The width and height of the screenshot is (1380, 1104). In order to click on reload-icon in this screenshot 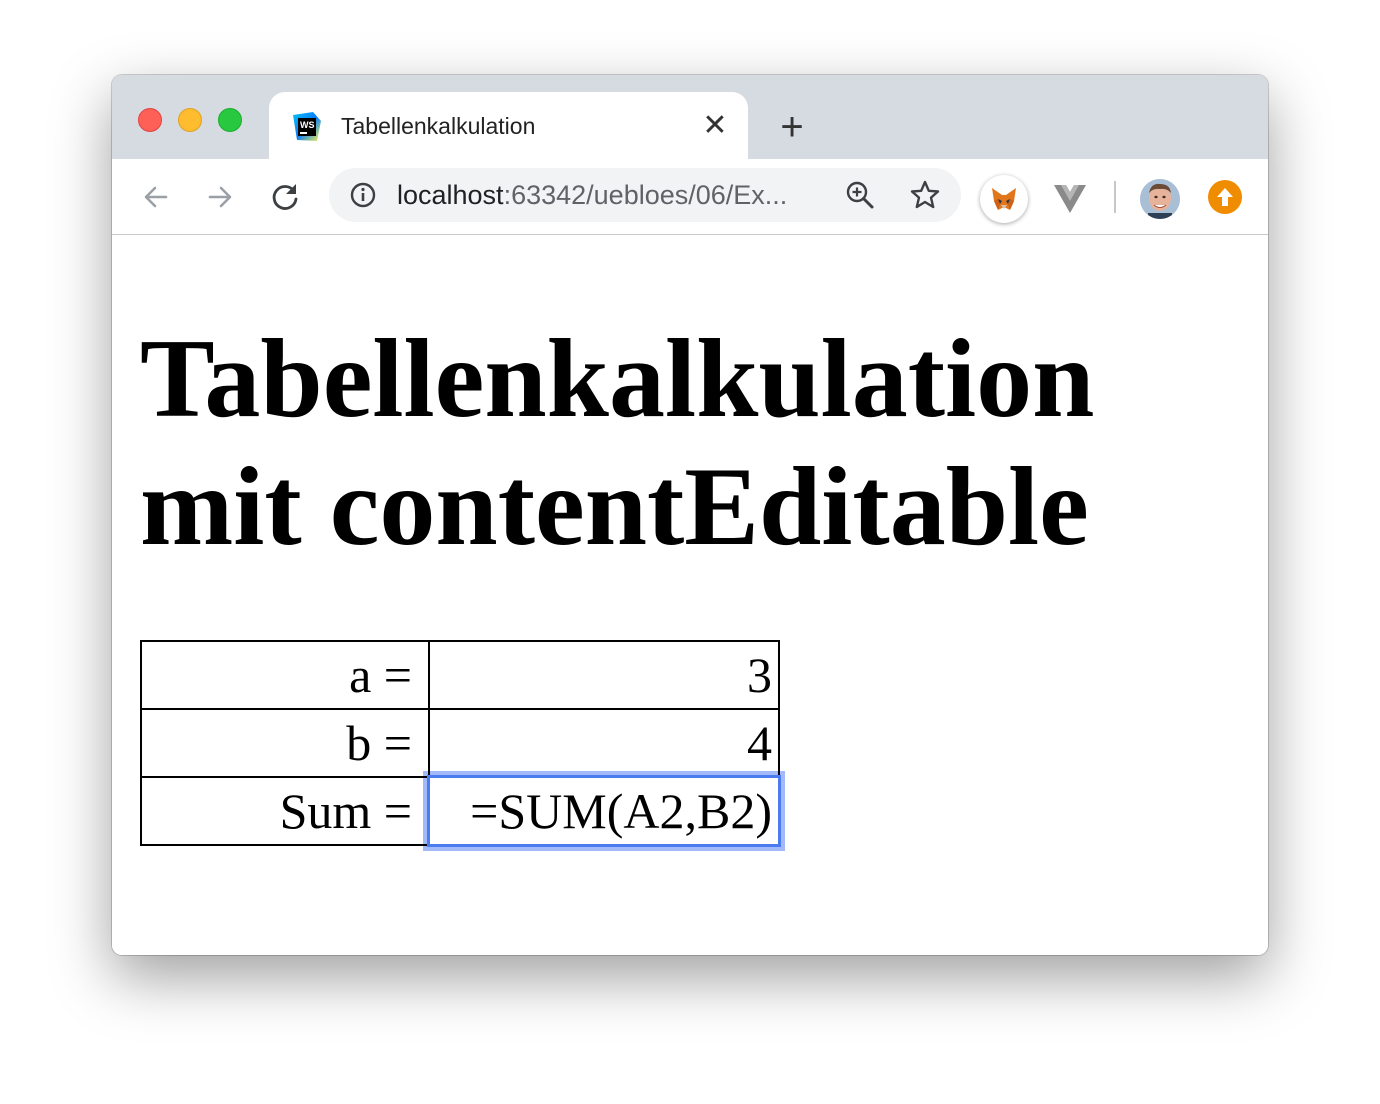, I will do `click(285, 197)`.